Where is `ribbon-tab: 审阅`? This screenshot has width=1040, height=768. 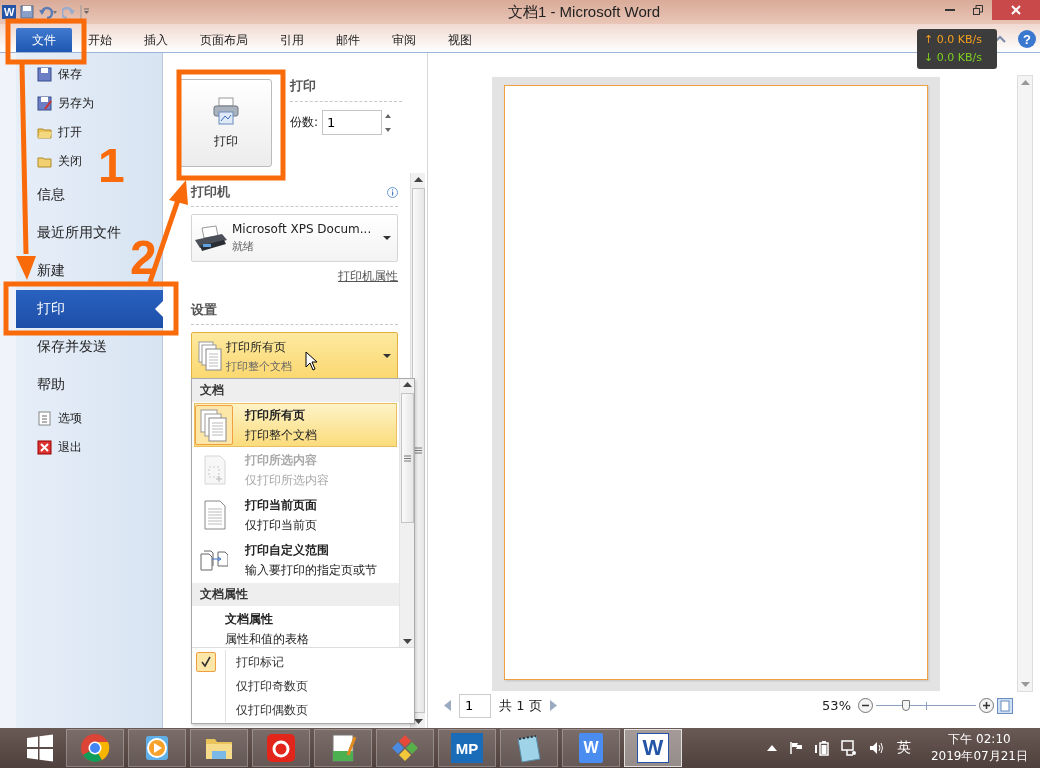
ribbon-tab: 审阅 is located at coordinates (404, 40).